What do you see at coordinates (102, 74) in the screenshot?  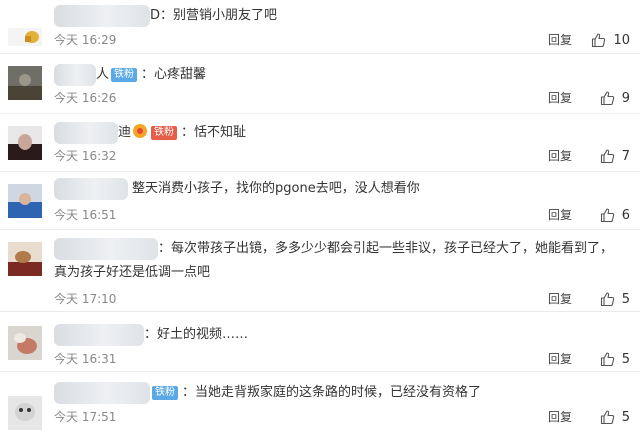 I see `username-suffix: 人` at bounding box center [102, 74].